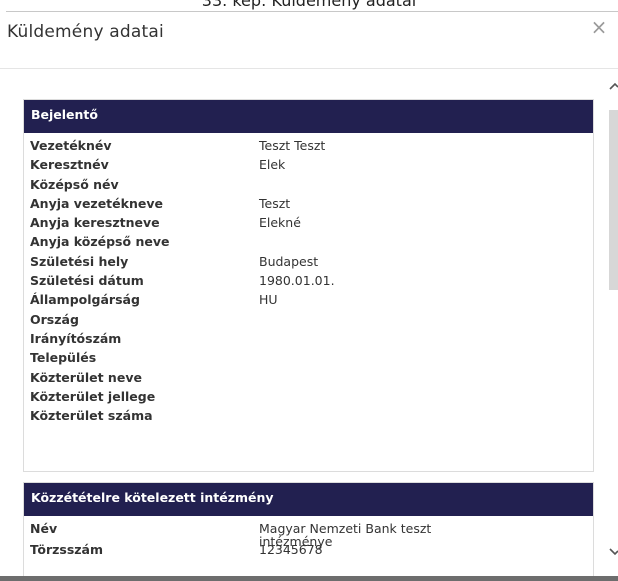 This screenshot has height=581, width=618. What do you see at coordinates (308, 338) in the screenshot?
I see `detail-row: Irányítószám` at bounding box center [308, 338].